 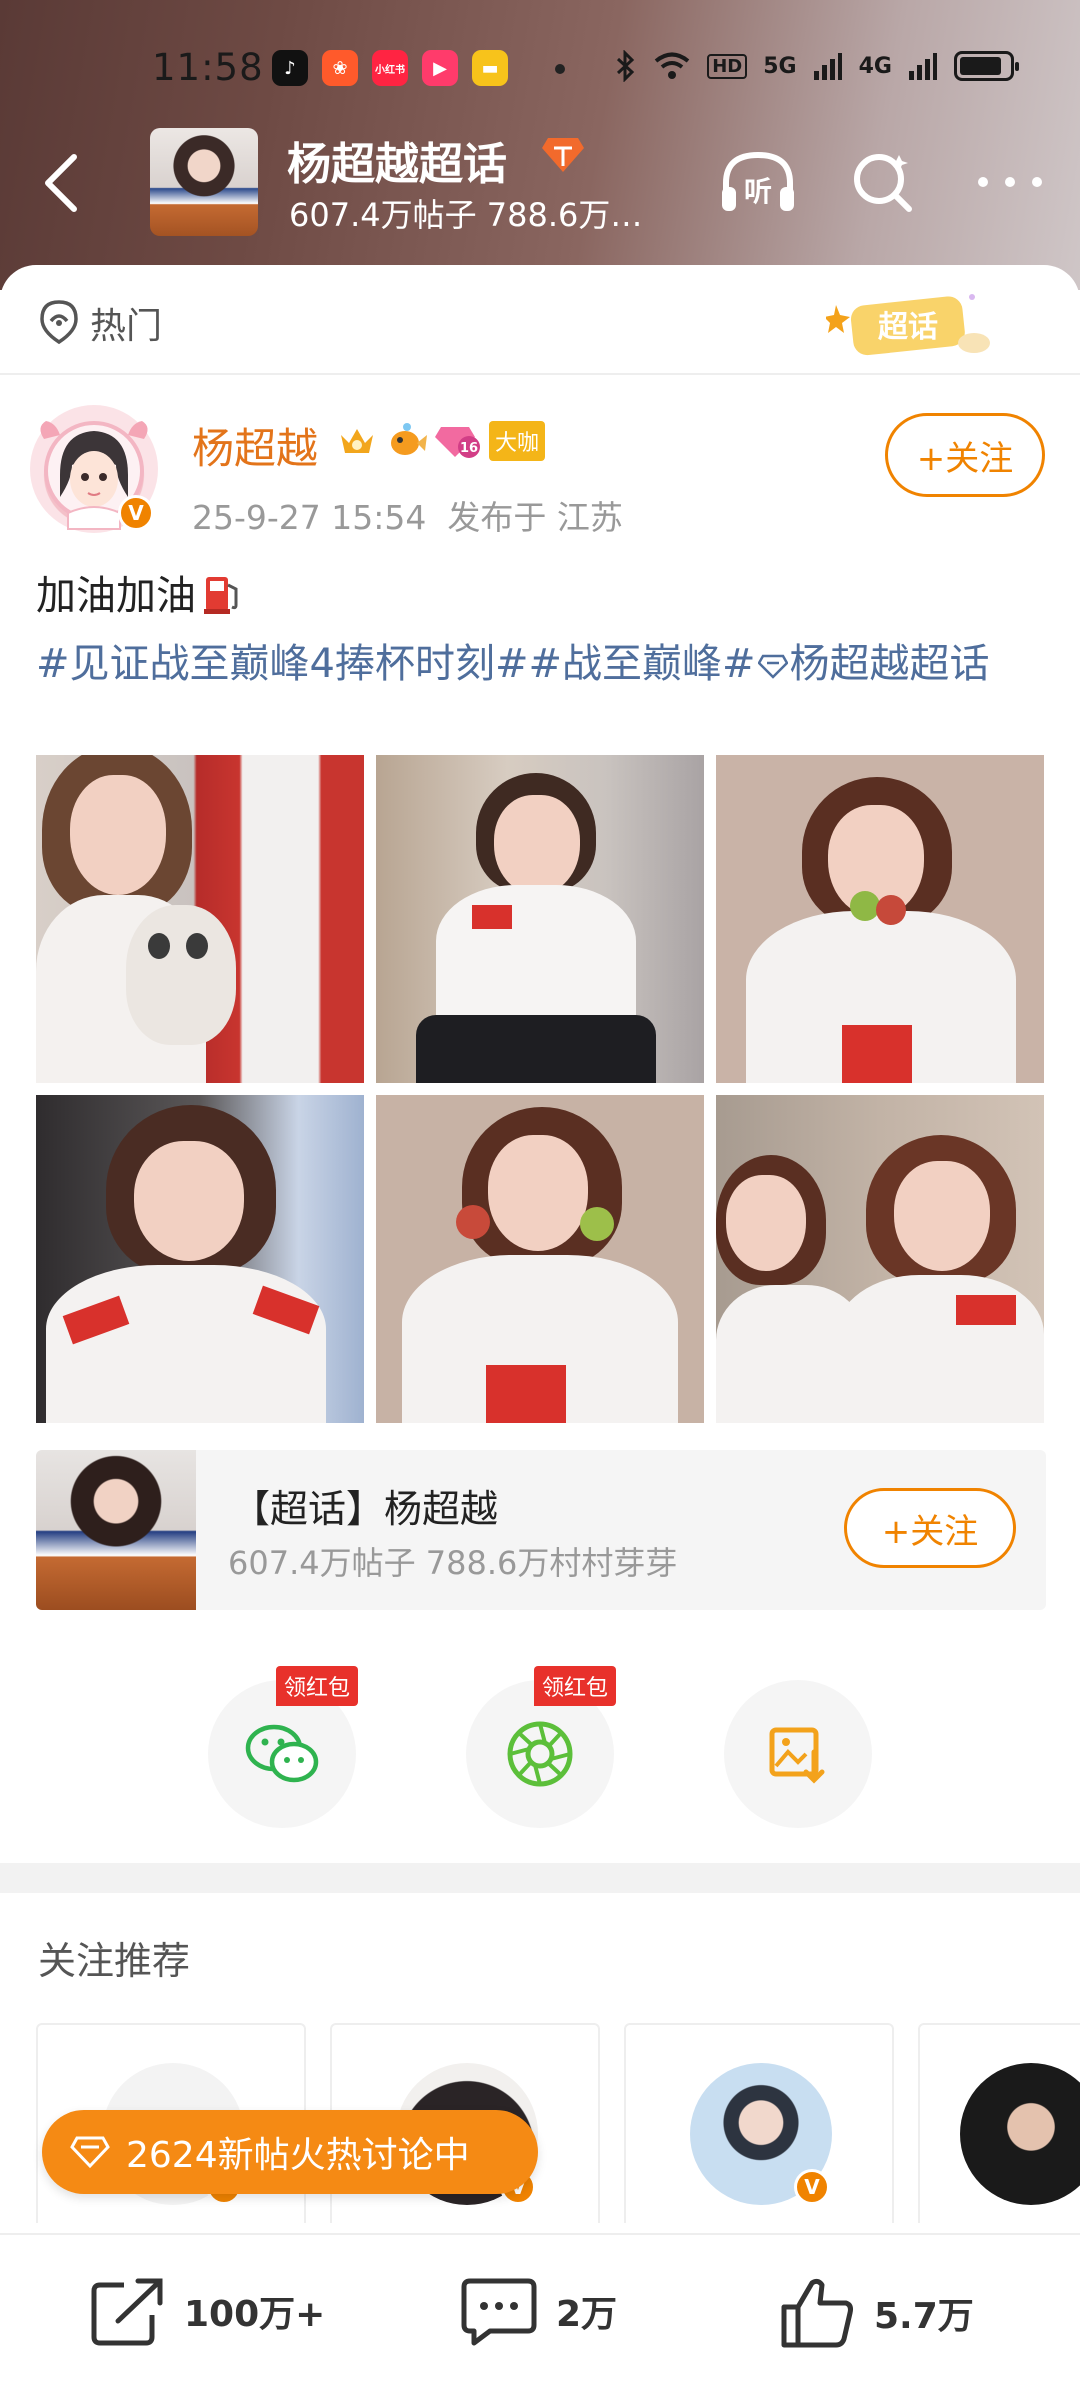 I want to click on signal-5g-icon, so click(x=827, y=66).